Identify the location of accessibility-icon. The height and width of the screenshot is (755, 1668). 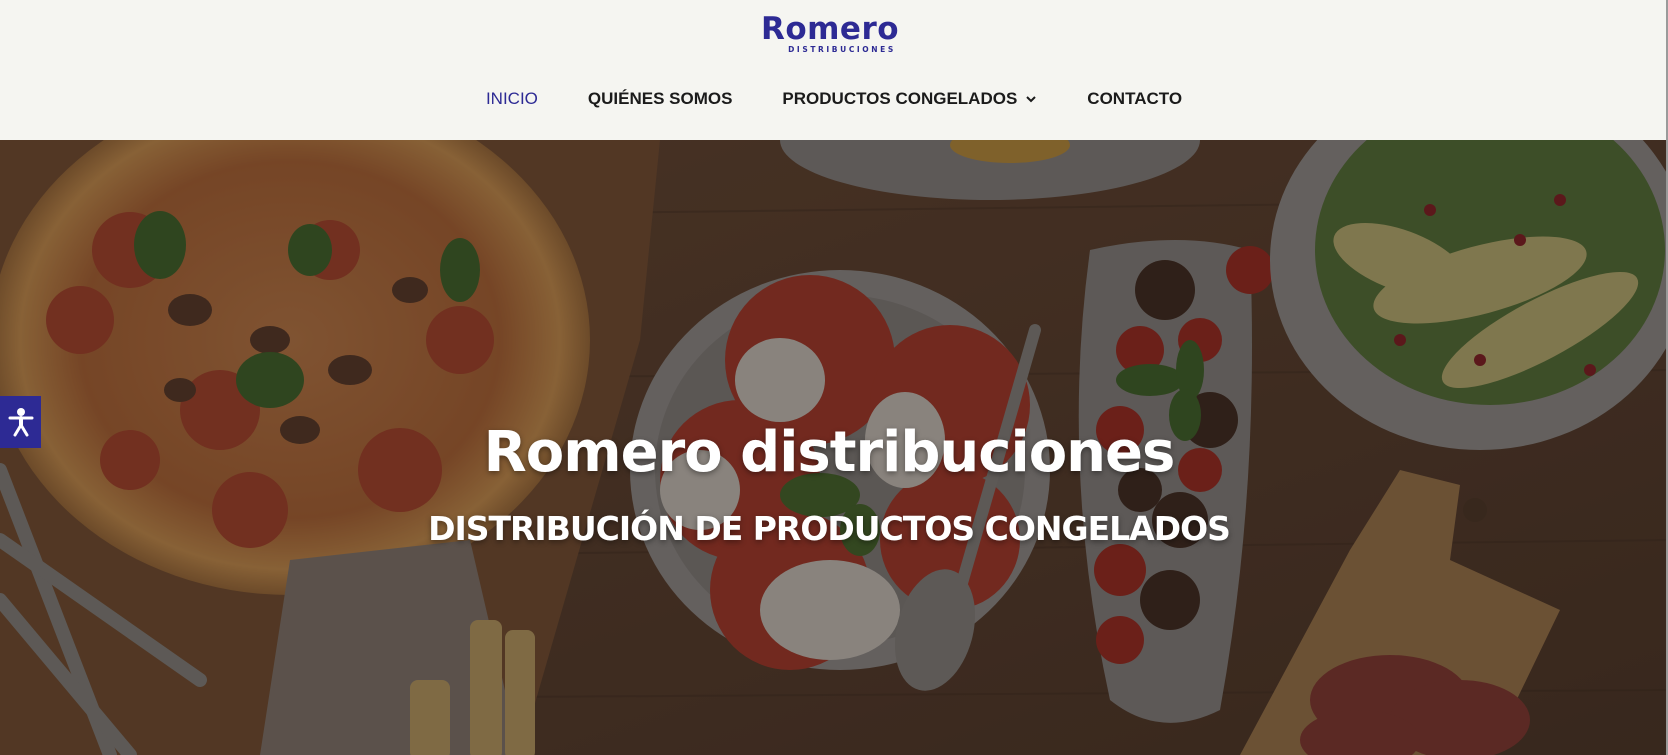
(20, 422).